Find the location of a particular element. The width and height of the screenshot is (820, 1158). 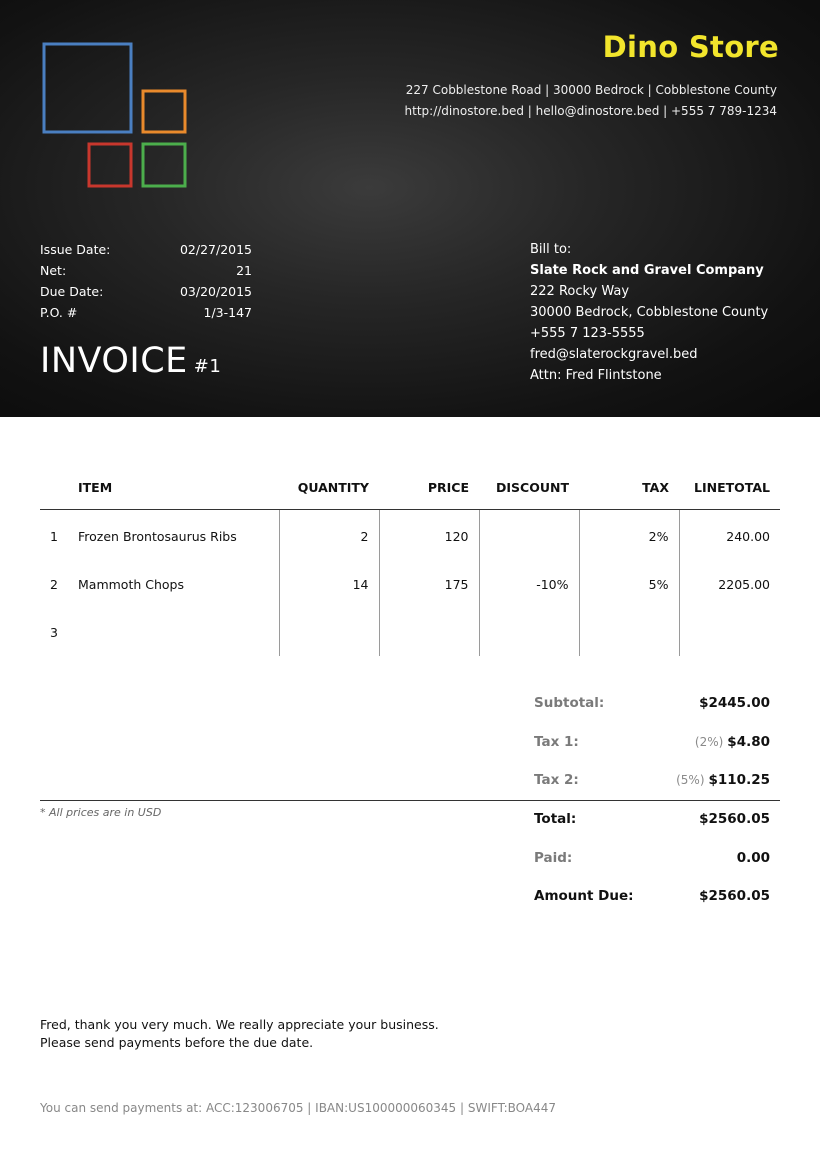

row-quantity: 2 is located at coordinates (328, 534).